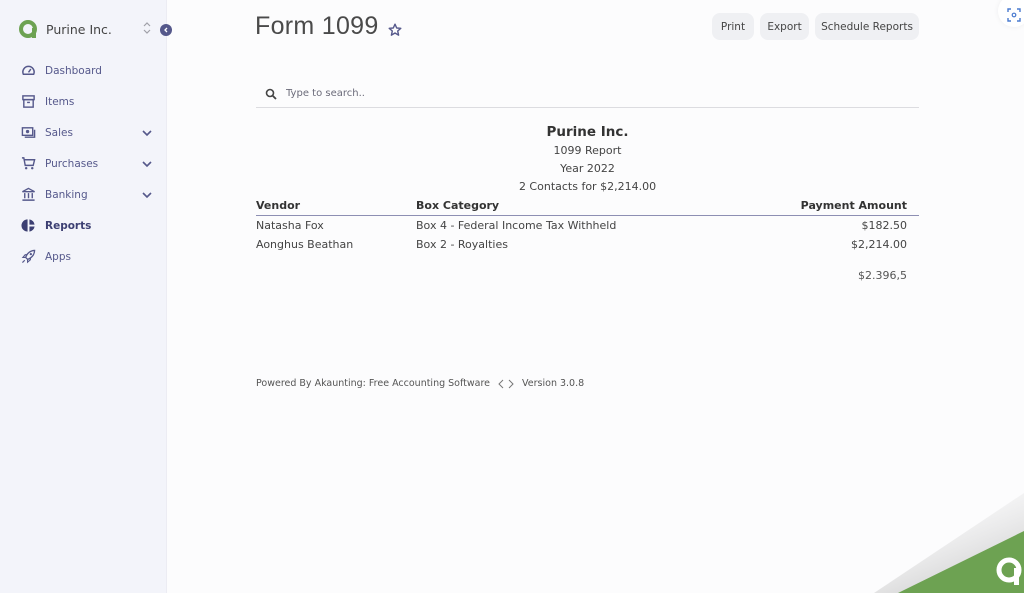 This screenshot has width=1024, height=593. Describe the element at coordinates (587, 132) in the screenshot. I see `report-company-name: Purine Inc.` at that location.